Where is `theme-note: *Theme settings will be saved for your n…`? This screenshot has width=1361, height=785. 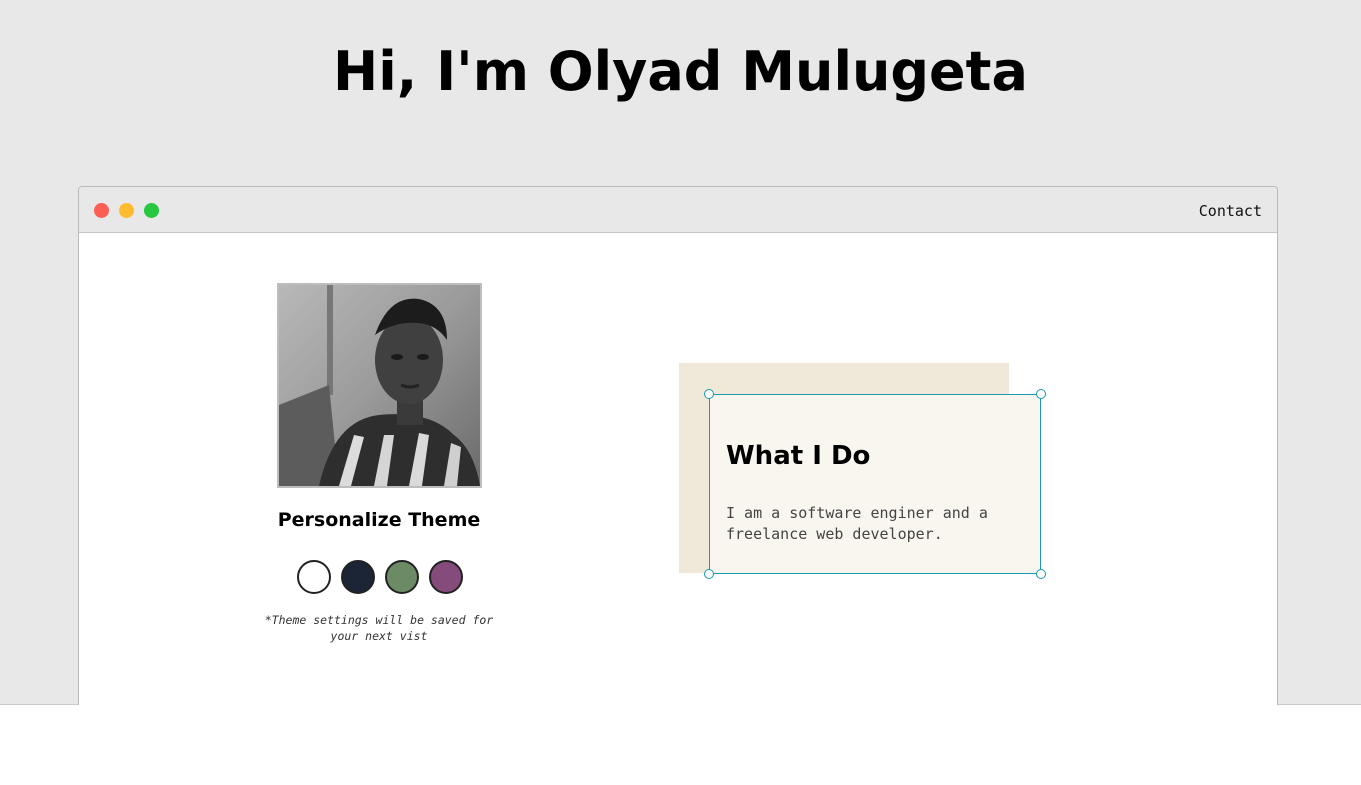
theme-note: *Theme settings will be saved for your n… is located at coordinates (379, 628).